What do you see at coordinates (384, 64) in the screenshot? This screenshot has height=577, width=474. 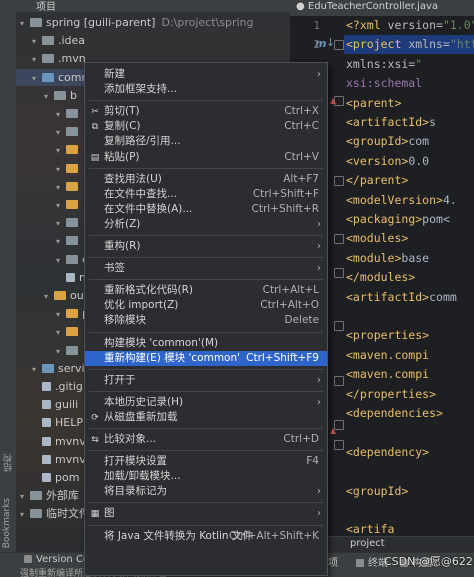 I see `code-line: xmlns:xsi="` at bounding box center [384, 64].